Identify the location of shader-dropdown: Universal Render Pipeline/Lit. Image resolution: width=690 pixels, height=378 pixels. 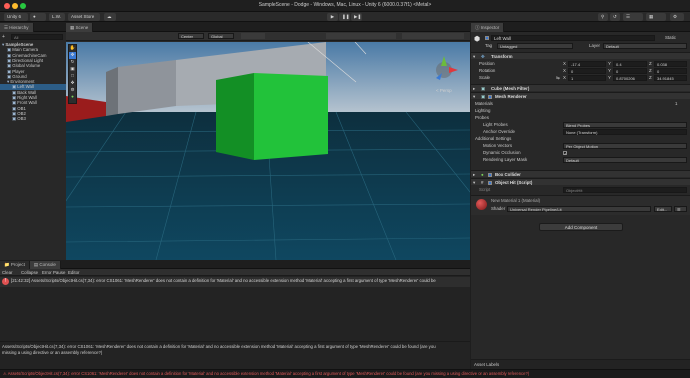
(579, 209).